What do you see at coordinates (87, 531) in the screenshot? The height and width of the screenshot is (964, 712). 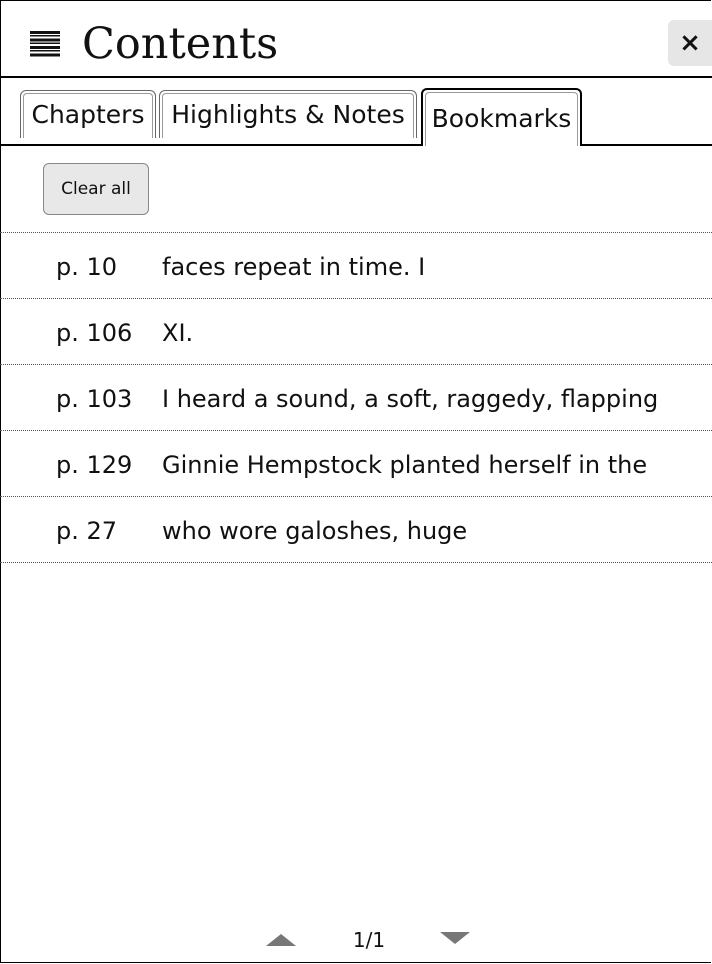 I see `bookmark-page: p. 27` at bounding box center [87, 531].